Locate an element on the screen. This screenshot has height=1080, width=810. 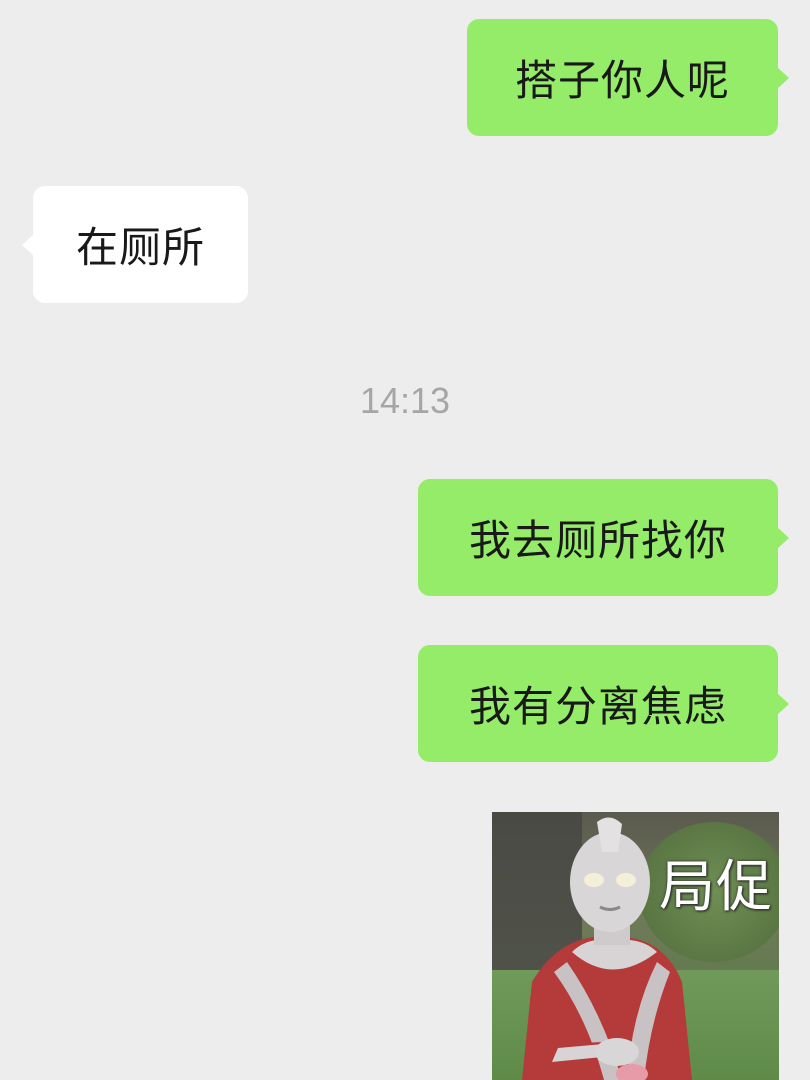
outgoing-message-bubble: 搭子你人呢 is located at coordinates (628, 77).